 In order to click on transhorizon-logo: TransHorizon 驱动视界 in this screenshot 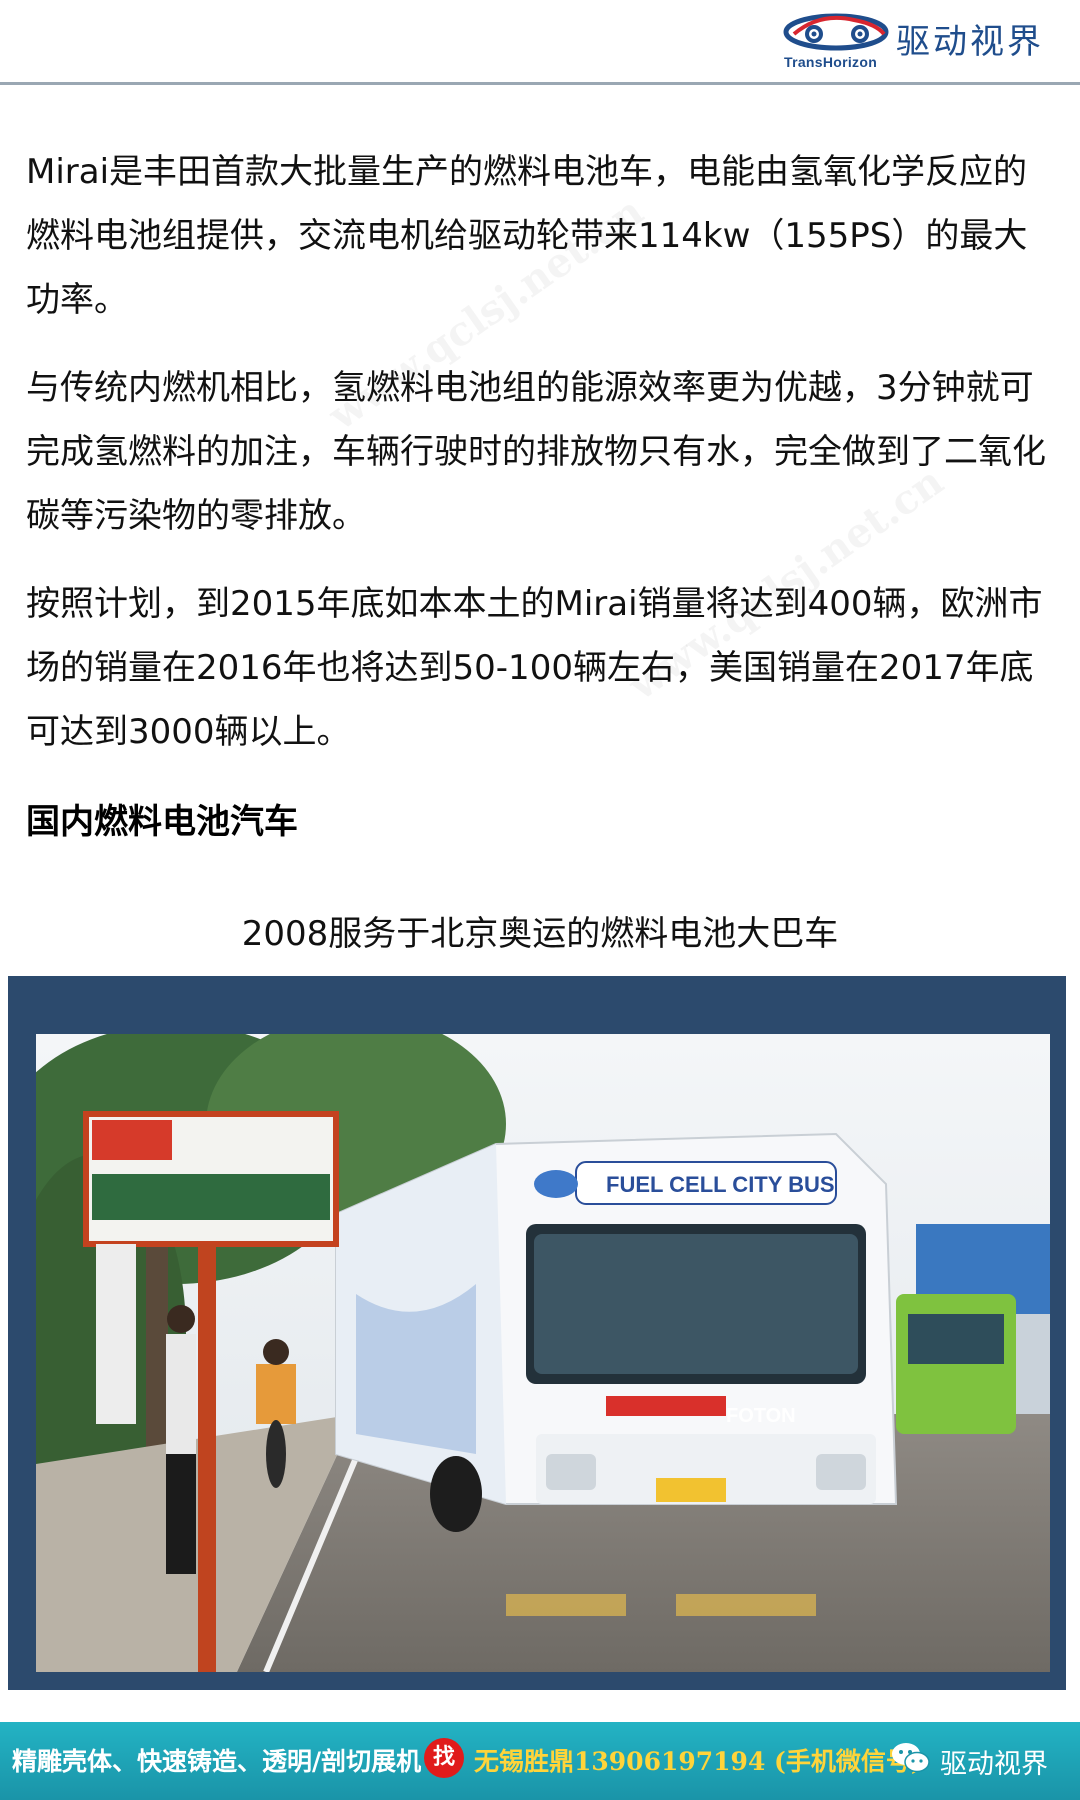, I will do `click(915, 41)`.